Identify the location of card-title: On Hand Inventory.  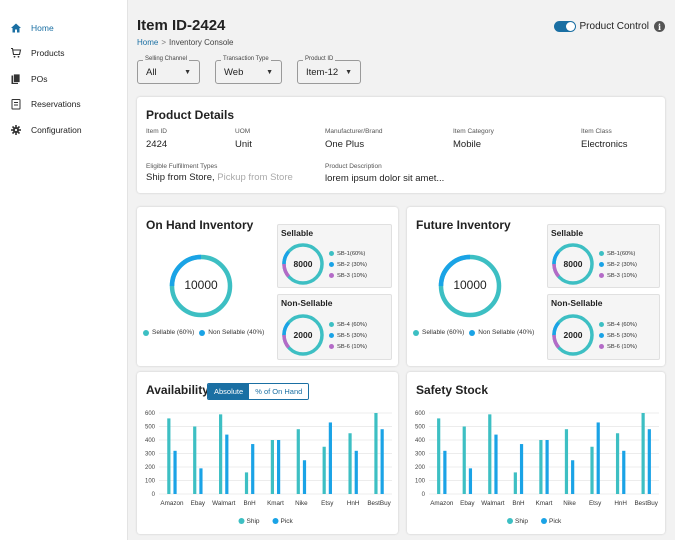
(200, 225).